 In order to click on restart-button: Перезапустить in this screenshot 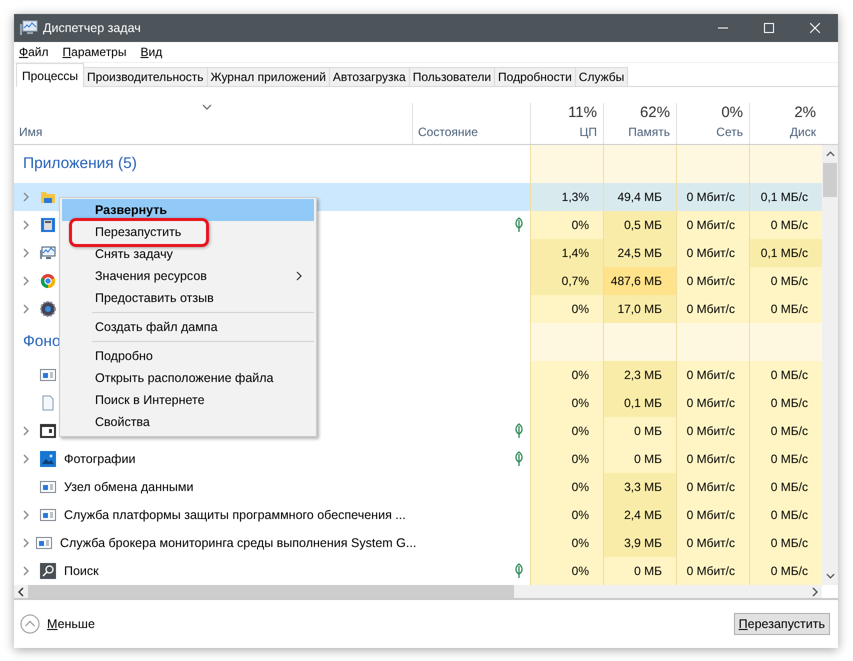, I will do `click(782, 624)`.